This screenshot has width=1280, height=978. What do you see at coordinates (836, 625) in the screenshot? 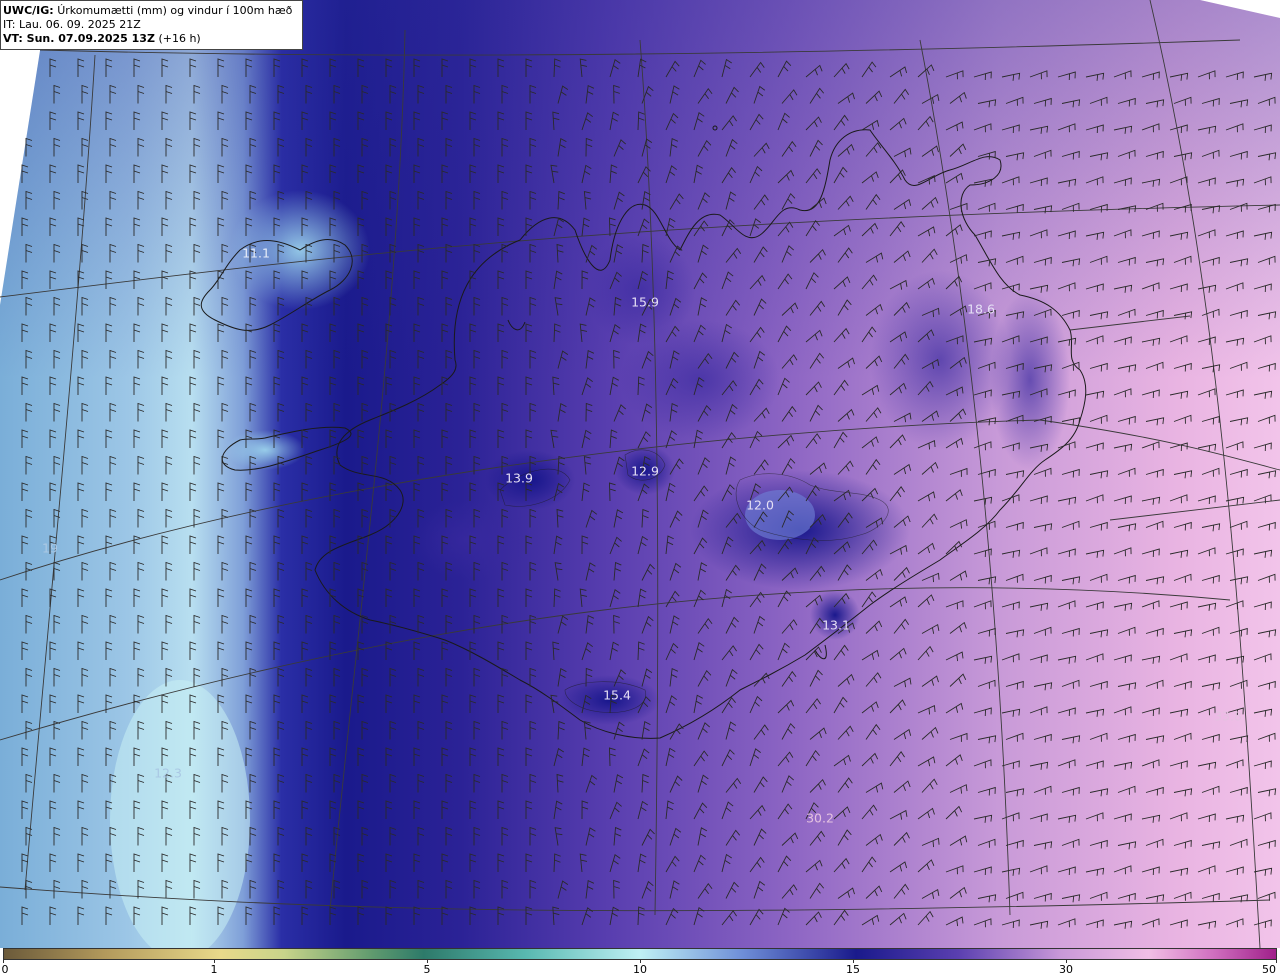
I see `value-label: 13.1` at bounding box center [836, 625].